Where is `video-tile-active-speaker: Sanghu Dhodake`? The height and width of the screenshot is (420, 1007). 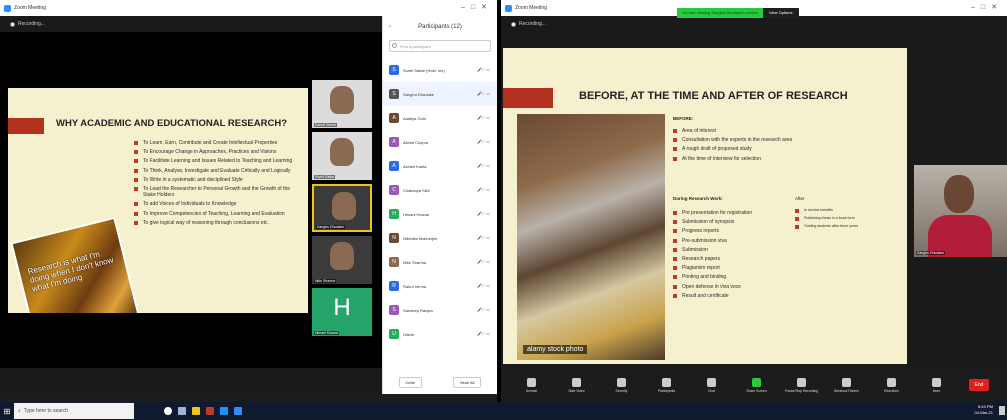
video-tile-active-speaker: Sanghu Dhodake is located at coordinates (342, 208).